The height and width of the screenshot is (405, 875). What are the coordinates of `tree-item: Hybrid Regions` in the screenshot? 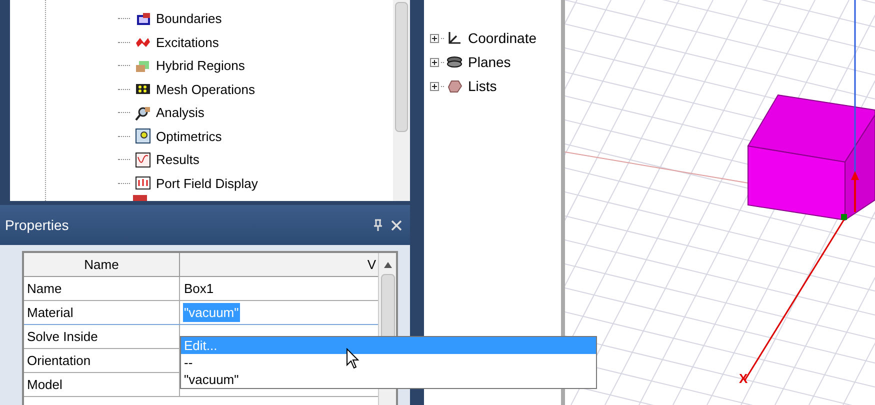 It's located at (200, 66).